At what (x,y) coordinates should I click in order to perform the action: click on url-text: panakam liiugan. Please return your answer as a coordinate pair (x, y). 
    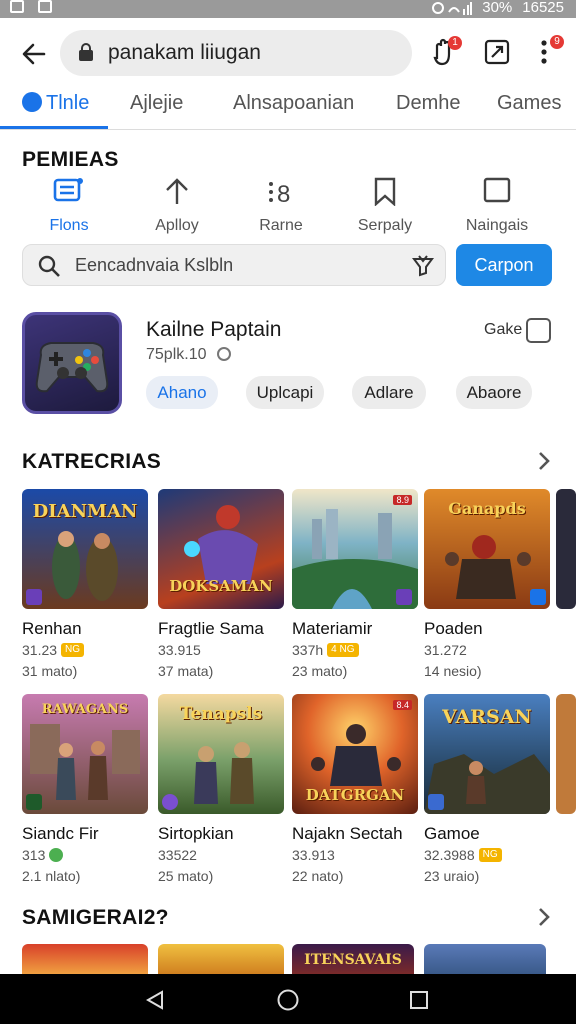
    Looking at the image, I should click on (184, 52).